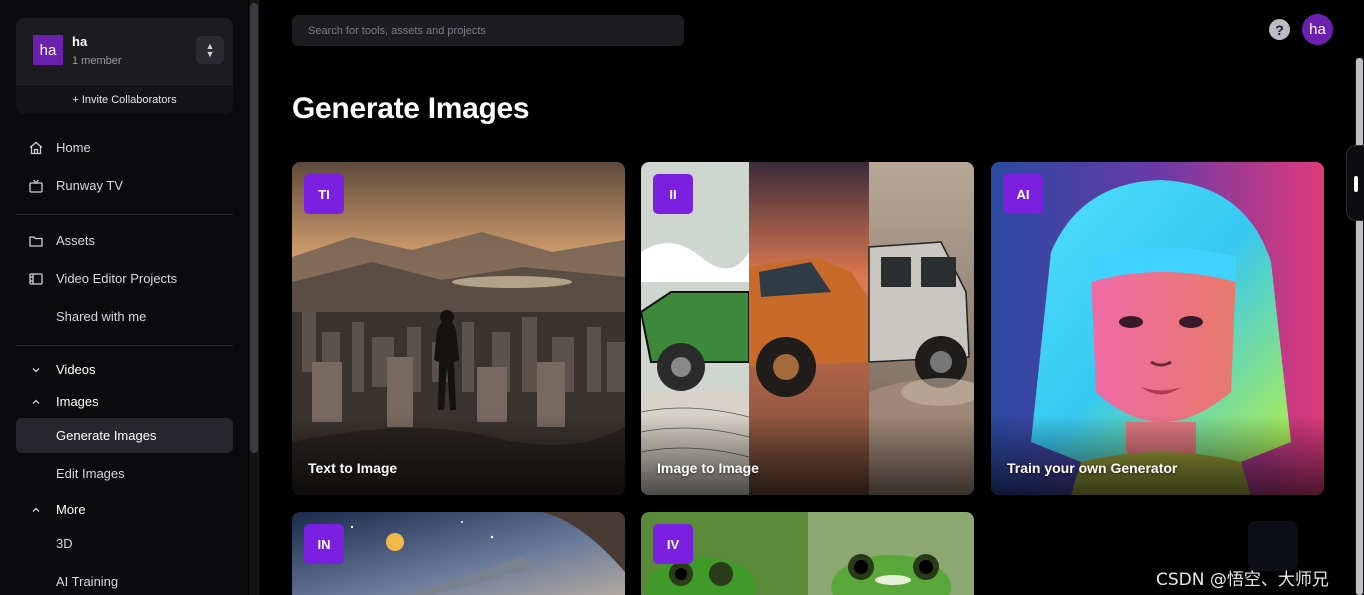 This screenshot has width=1364, height=595. Describe the element at coordinates (87, 581) in the screenshot. I see `sidebar-item-label: AI Training` at that location.